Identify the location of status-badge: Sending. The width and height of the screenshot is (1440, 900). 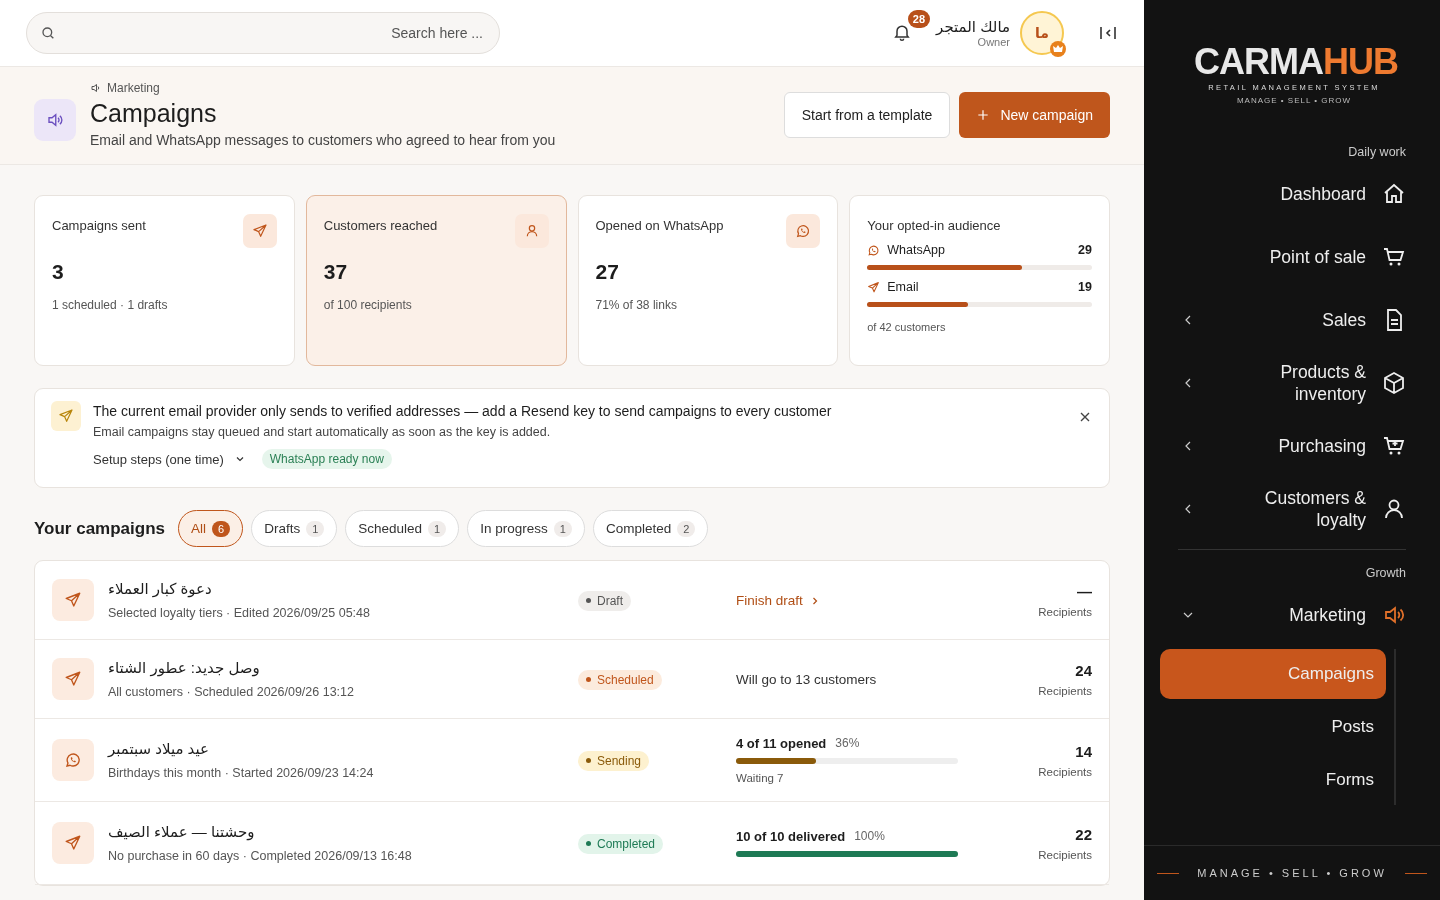
(614, 760).